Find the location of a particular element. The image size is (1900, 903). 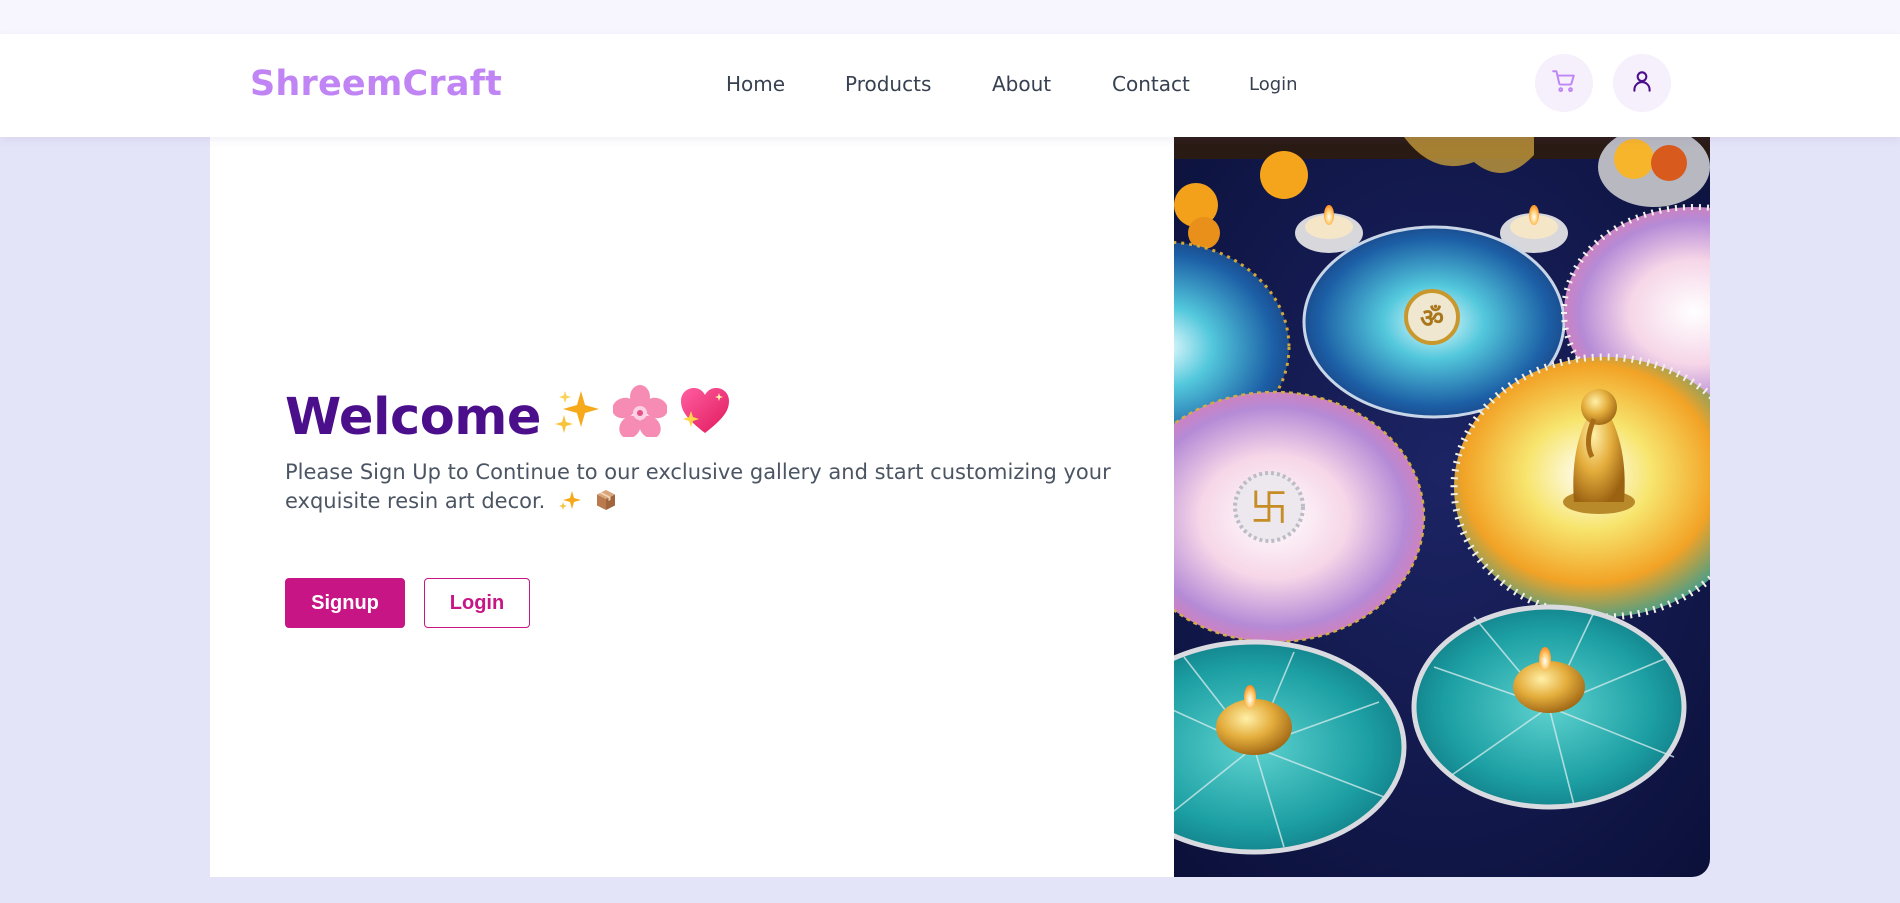

sparkling-heart-icon is located at coordinates (705, 417).